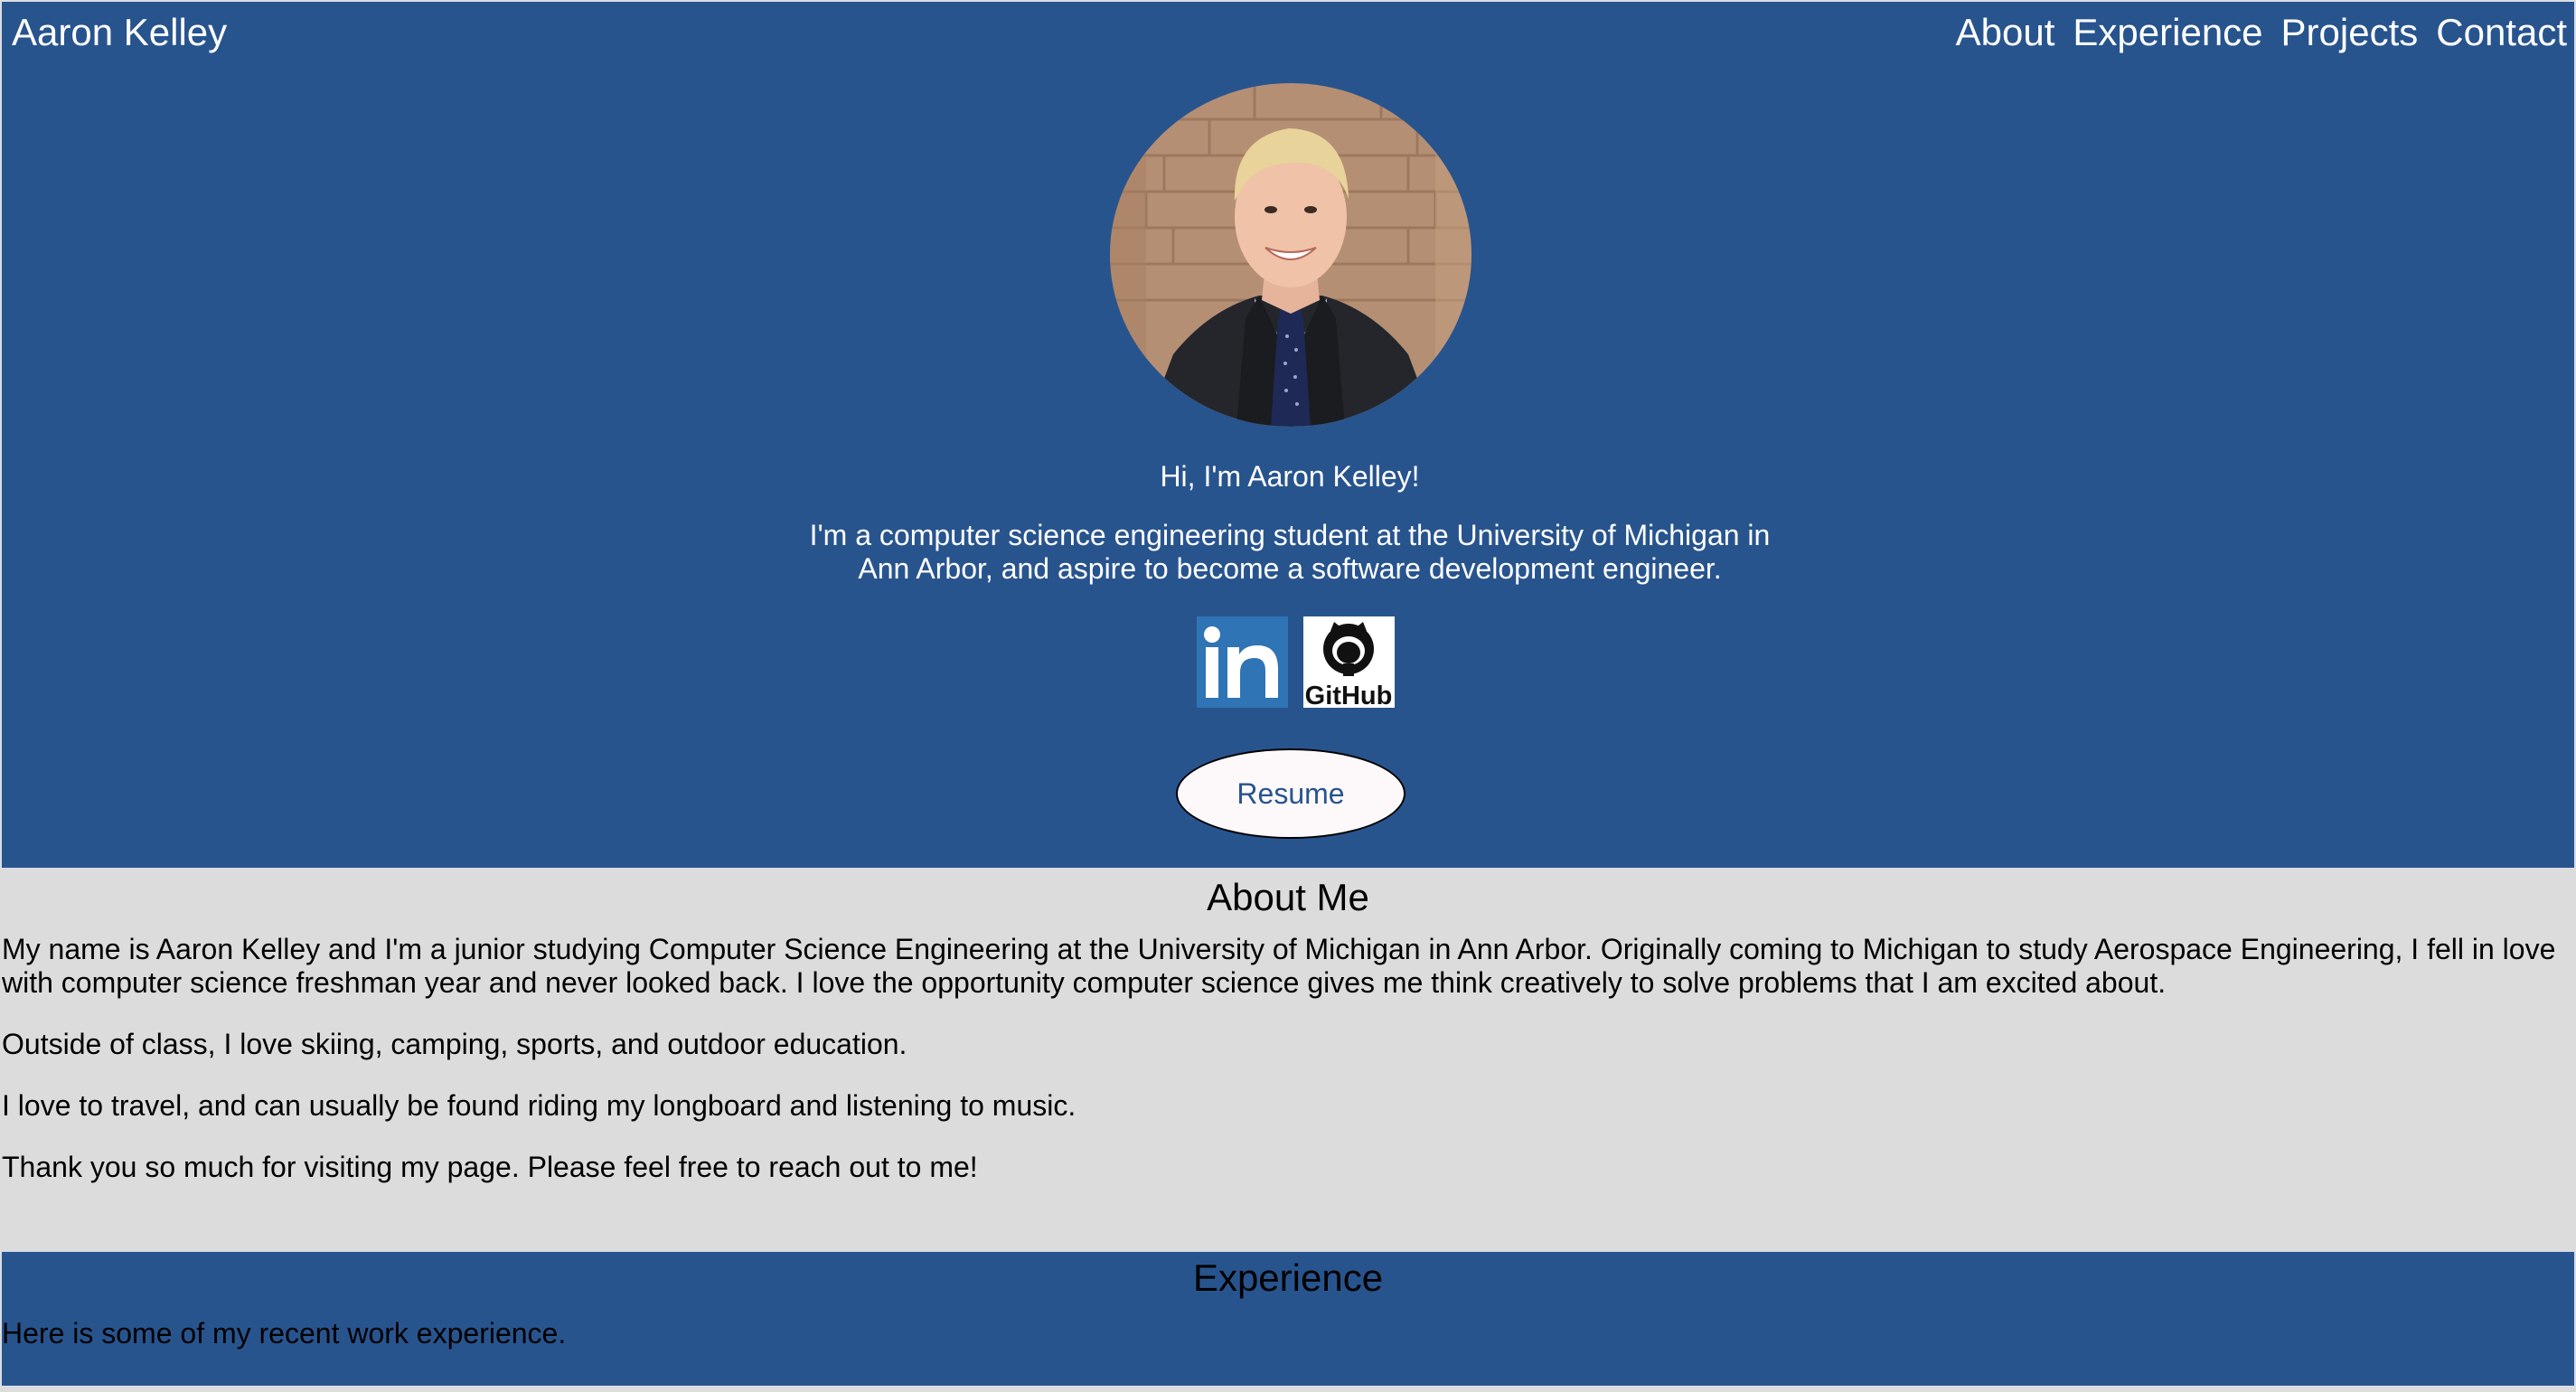  Describe the element at coordinates (1288, 897) in the screenshot. I see `about-heading: About Me` at that location.